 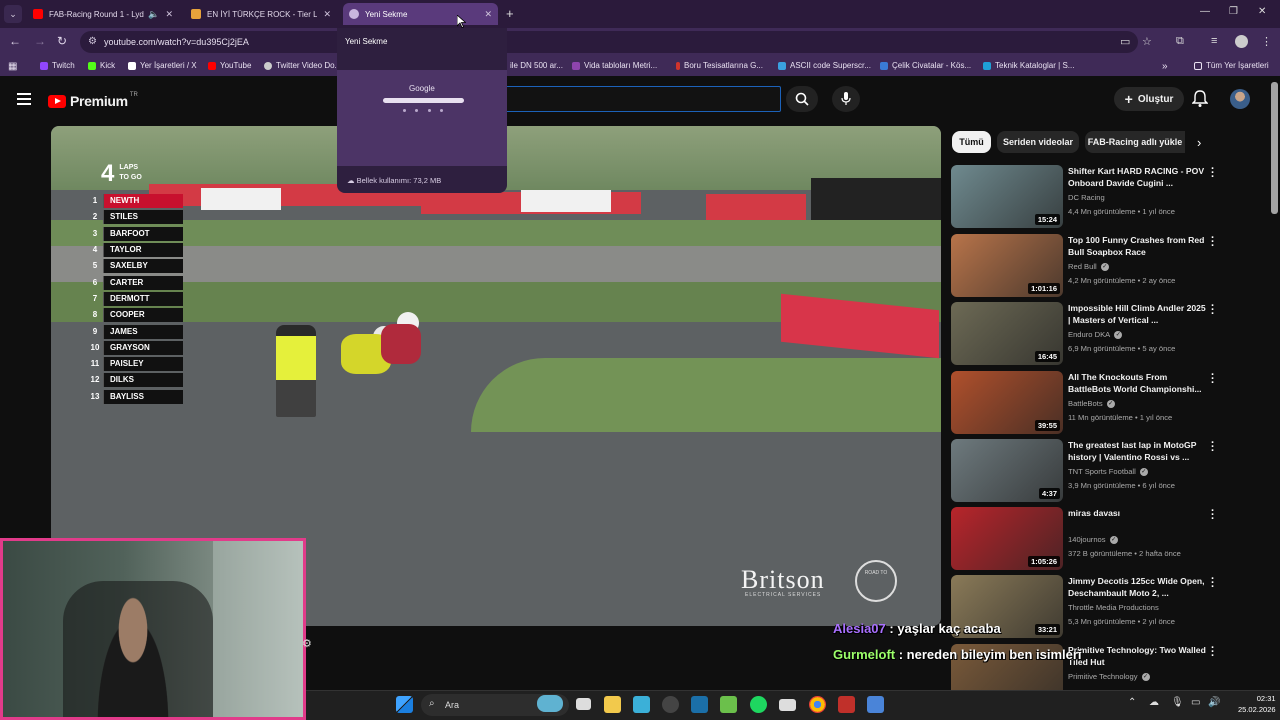 What do you see at coordinates (420, 14) in the screenshot?
I see `tab-new-tab: Yeni Sekme ✕` at bounding box center [420, 14].